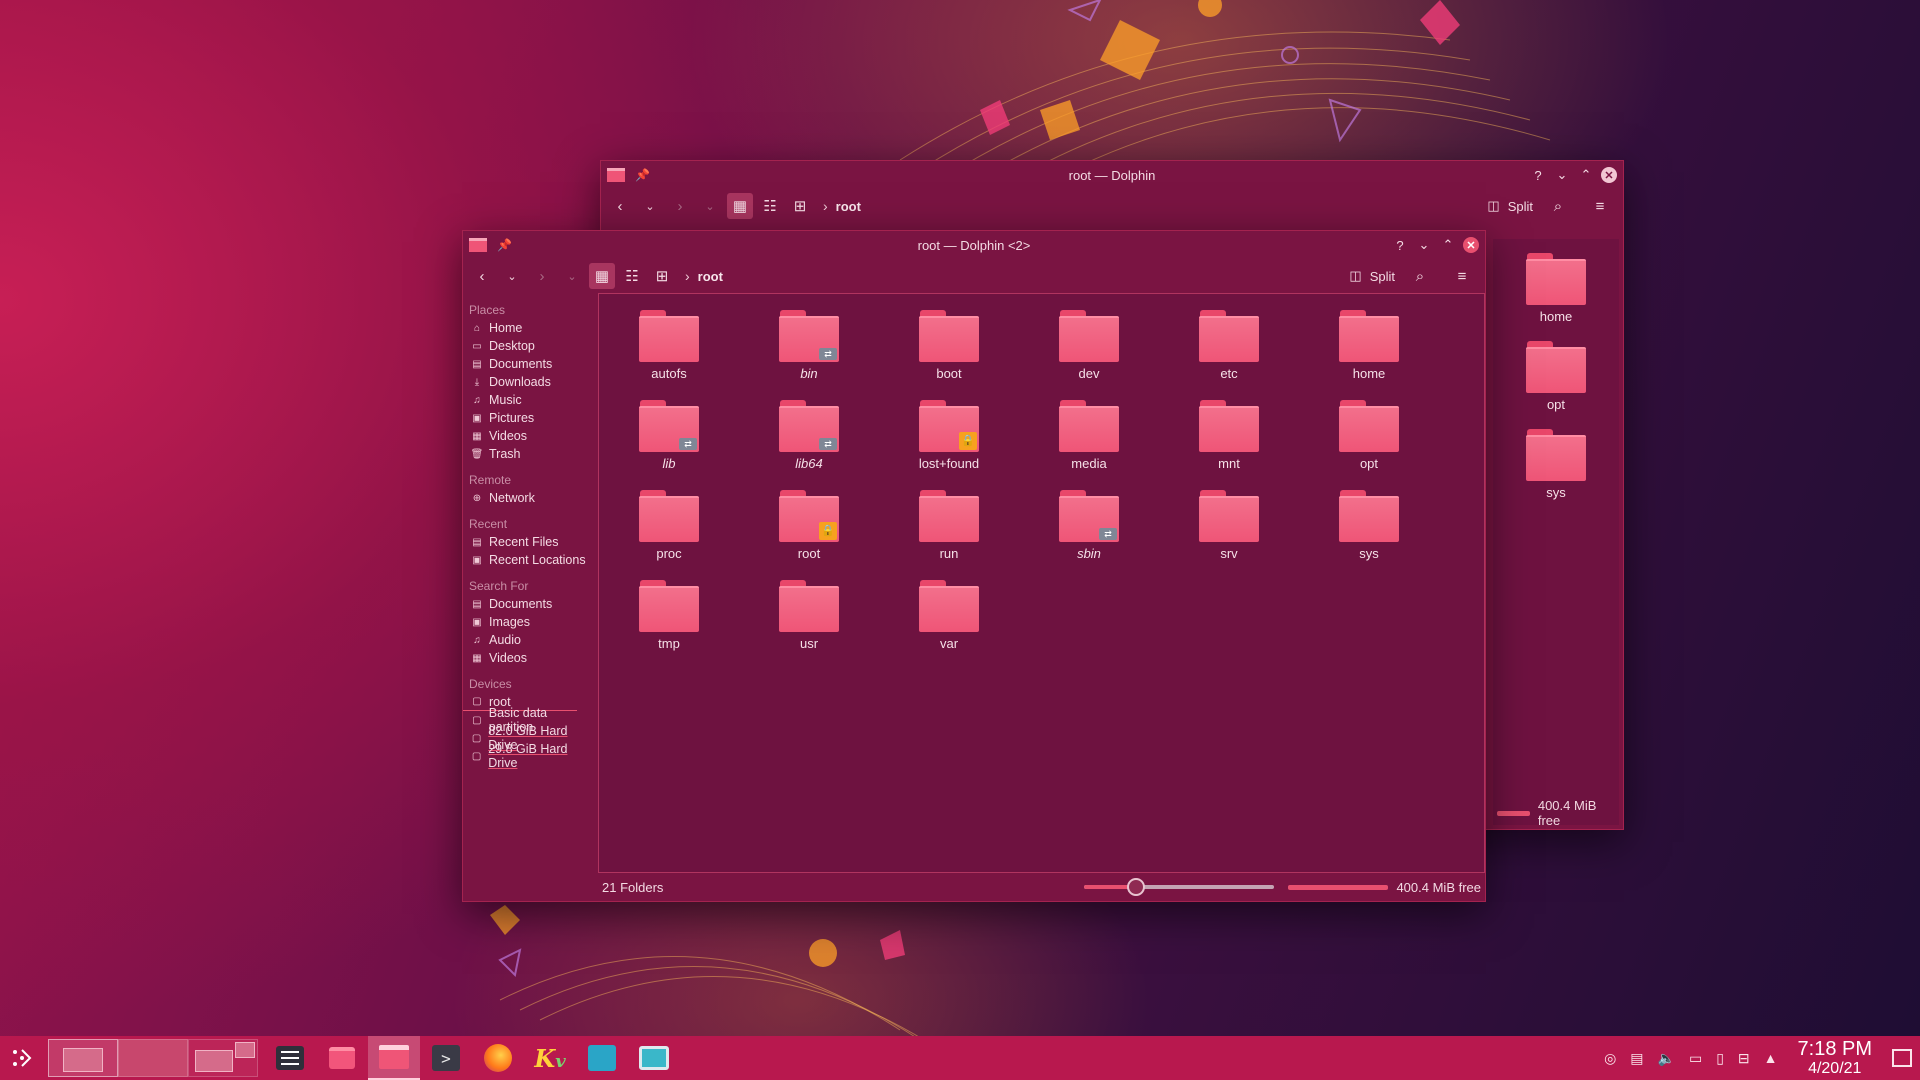  What do you see at coordinates (809, 617) in the screenshot?
I see `folder-item: usr` at bounding box center [809, 617].